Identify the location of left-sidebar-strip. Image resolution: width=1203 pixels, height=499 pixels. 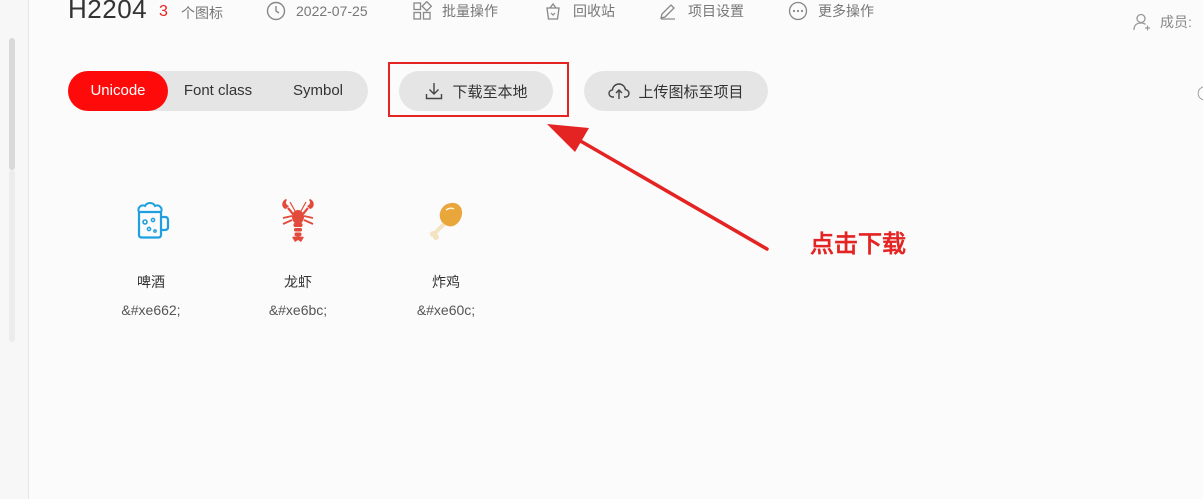
(14, 249).